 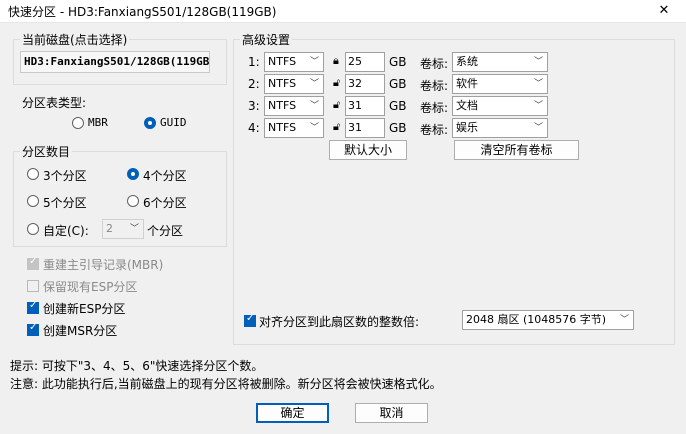 What do you see at coordinates (115, 62) in the screenshot?
I see `current-disk-selector: HD3:FanxiangS501/128GB(119GB)` at bounding box center [115, 62].